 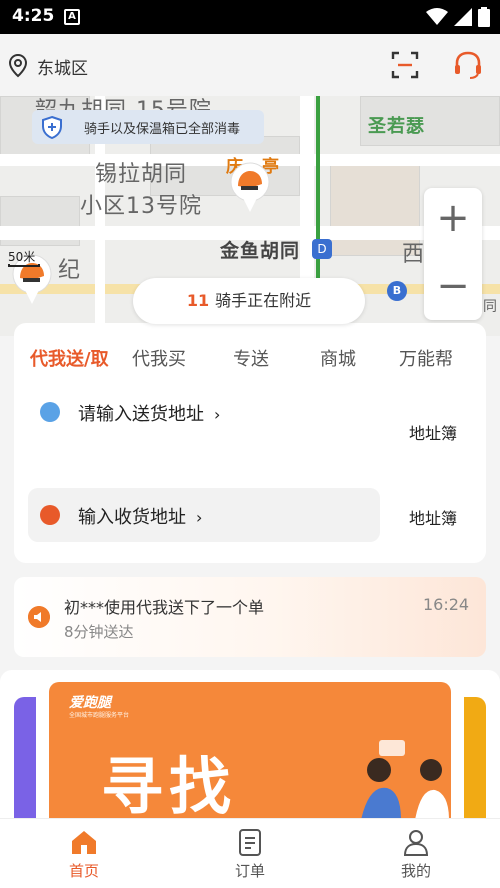 I want to click on receive-address-book-link: 地址簿, so click(x=433, y=517).